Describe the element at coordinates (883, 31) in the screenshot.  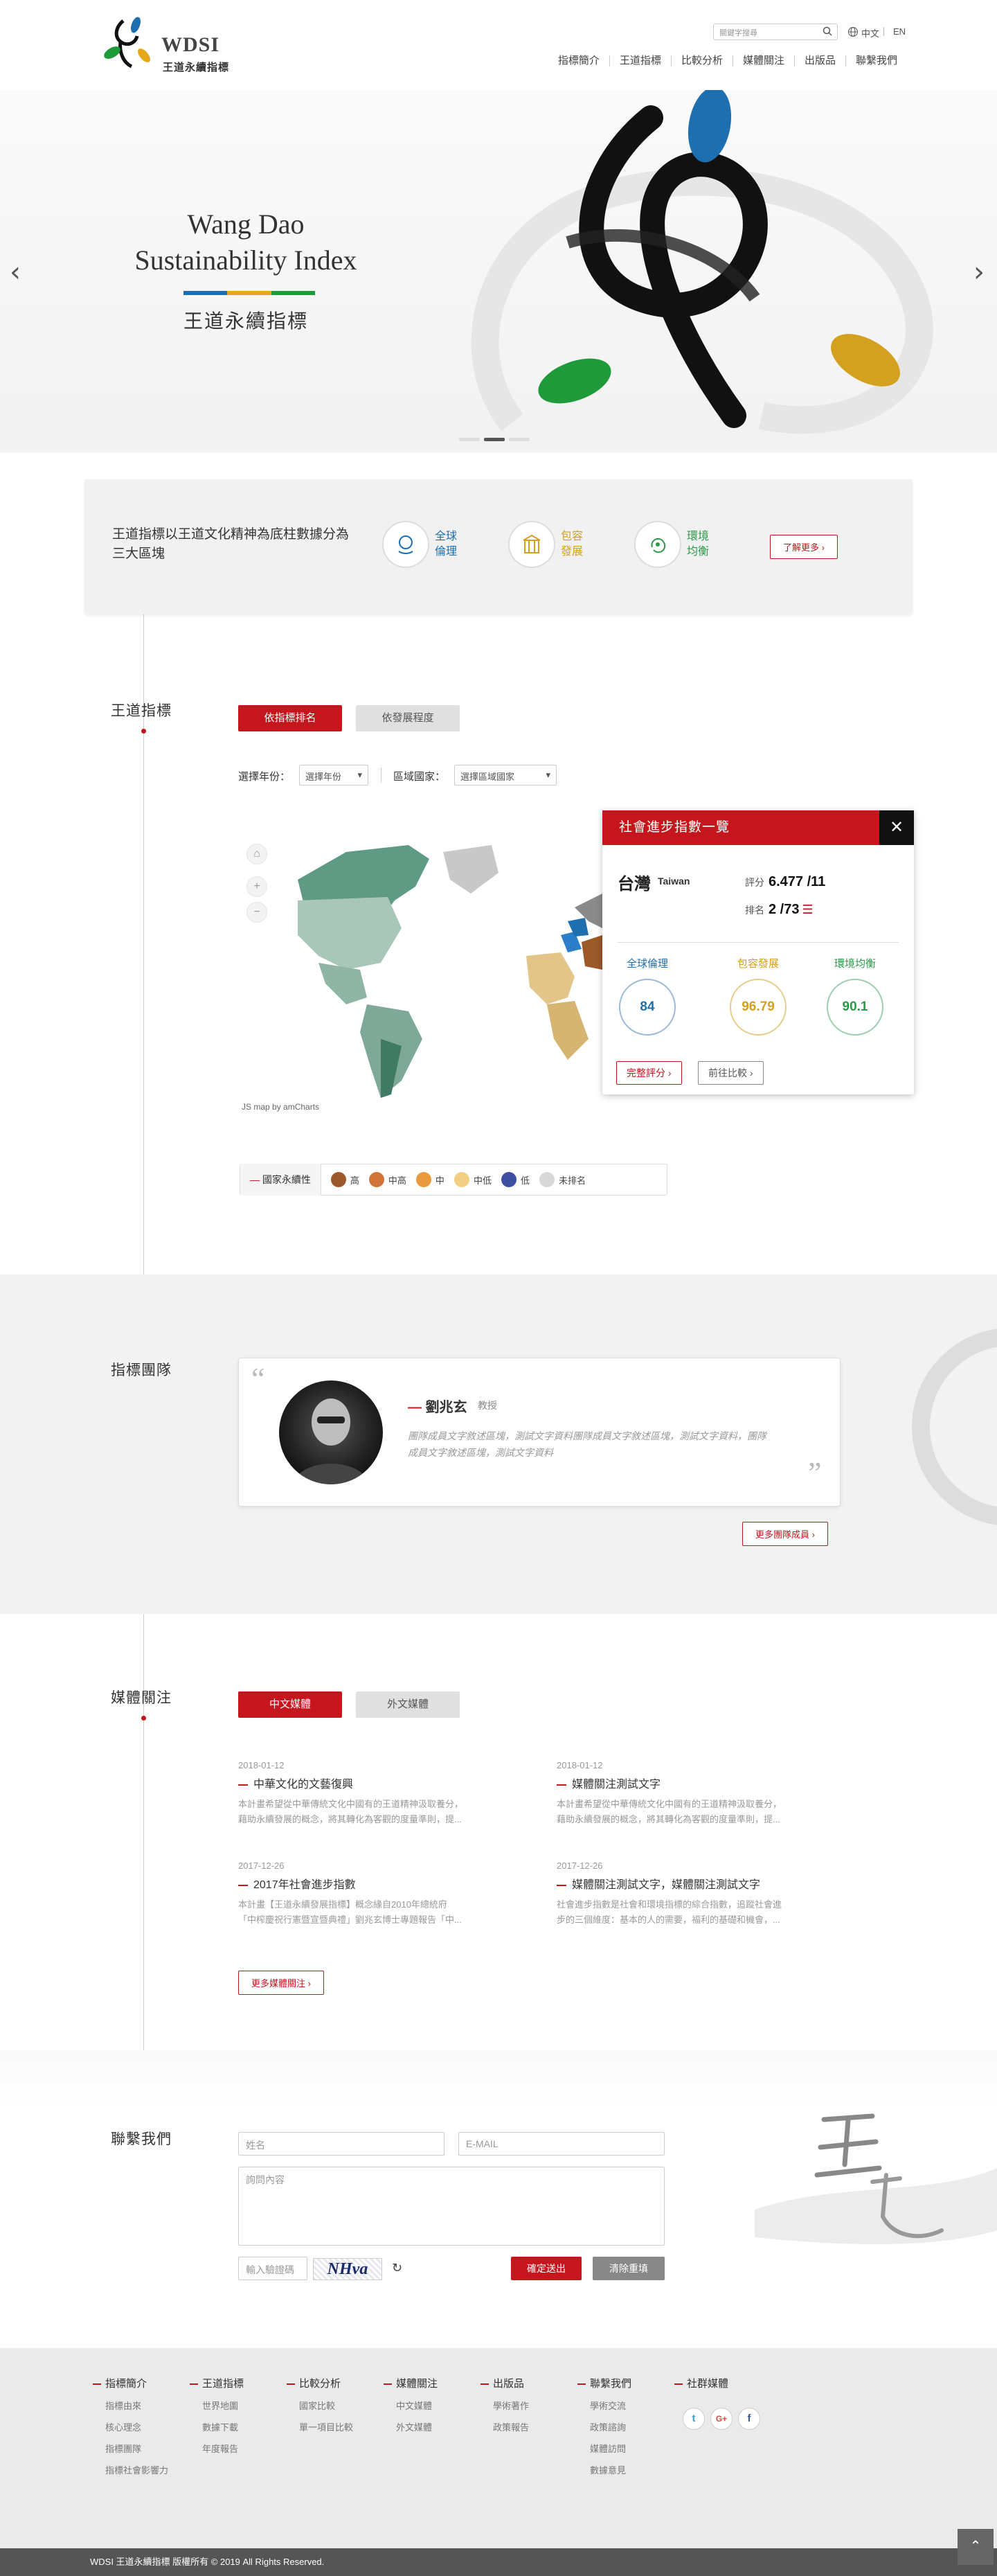
I see `lang-divider` at that location.